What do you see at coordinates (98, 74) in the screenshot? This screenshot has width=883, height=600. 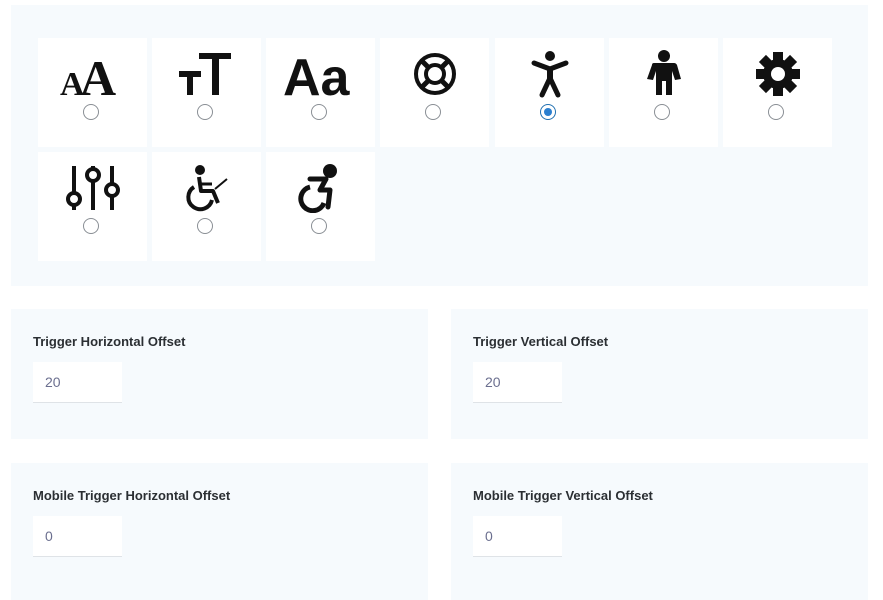 I see `svg-text: A` at bounding box center [98, 74].